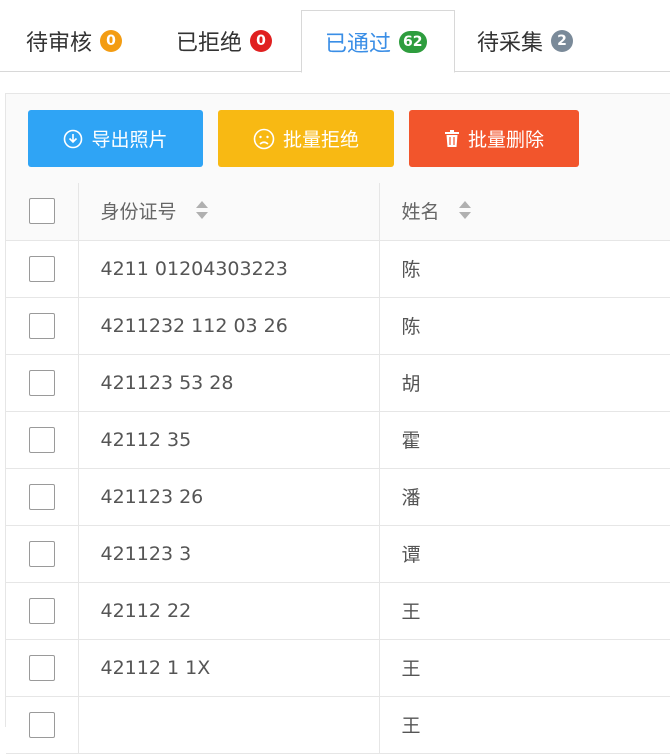 This screenshot has width=670, height=754. I want to click on table-row: 421123 26 潘, so click(338, 497).